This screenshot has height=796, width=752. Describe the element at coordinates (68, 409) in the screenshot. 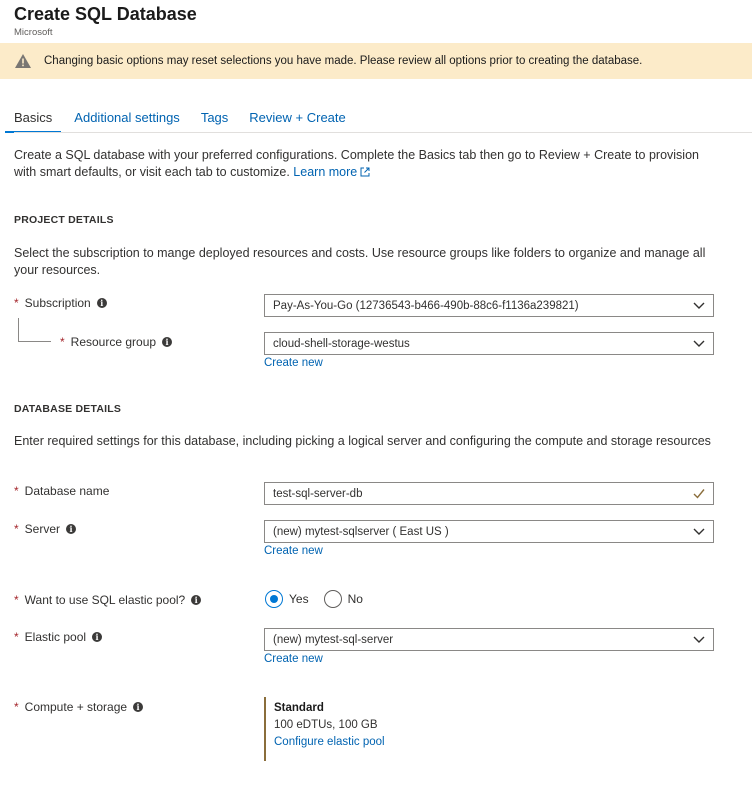

I see `database-details-heading: DATABASE DETAILS` at that location.